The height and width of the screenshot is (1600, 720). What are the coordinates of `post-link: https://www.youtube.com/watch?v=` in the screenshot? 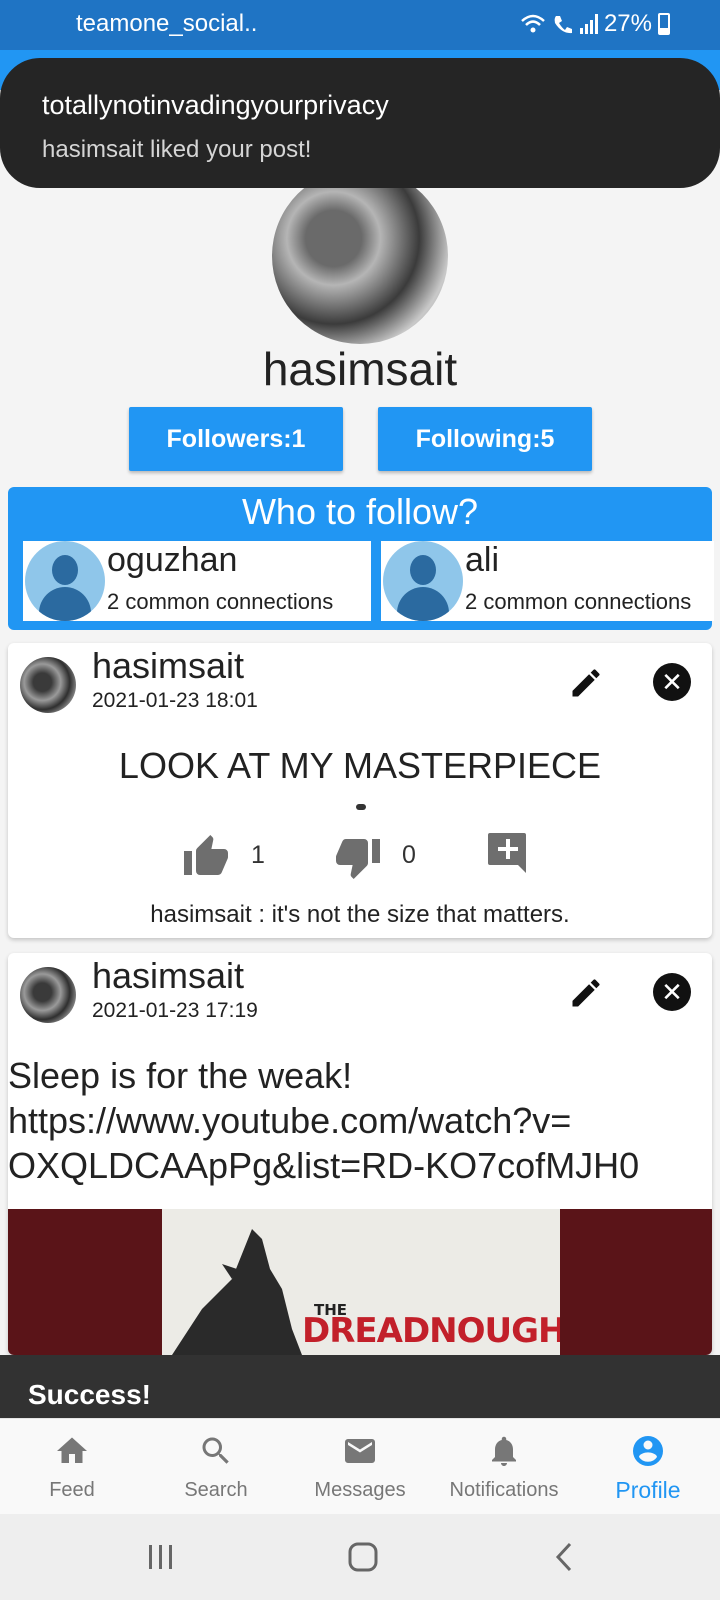 It's located at (323, 1120).